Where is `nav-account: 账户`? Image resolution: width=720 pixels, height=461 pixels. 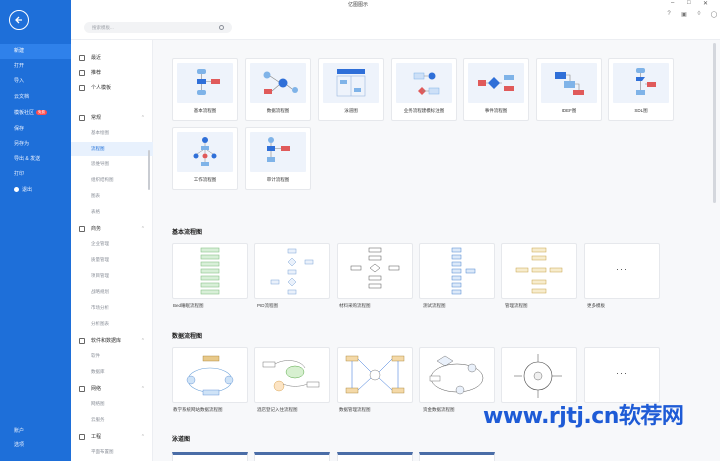
nav-account: 账户 is located at coordinates (35, 431).